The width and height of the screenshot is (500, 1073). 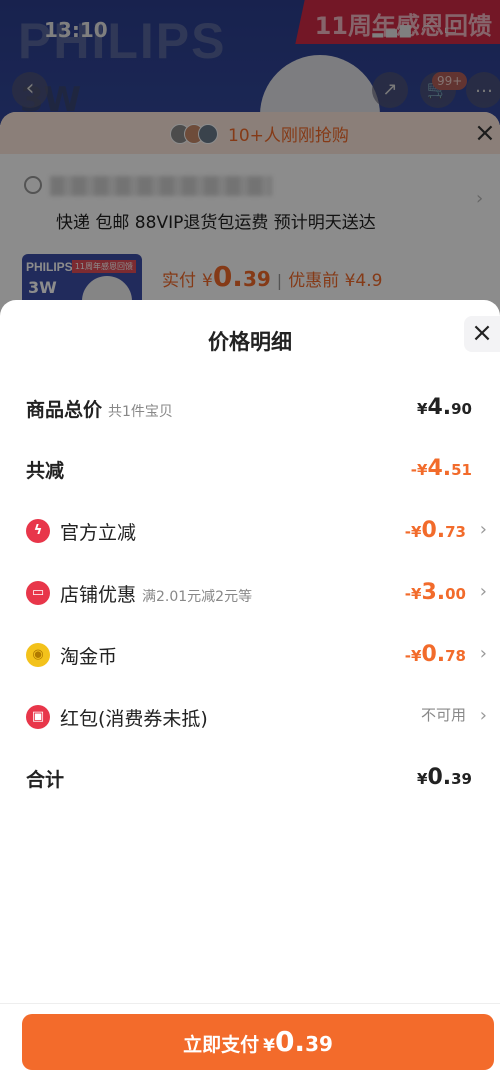 I want to click on pay-button-label: 立即支付, so click(x=221, y=1045).